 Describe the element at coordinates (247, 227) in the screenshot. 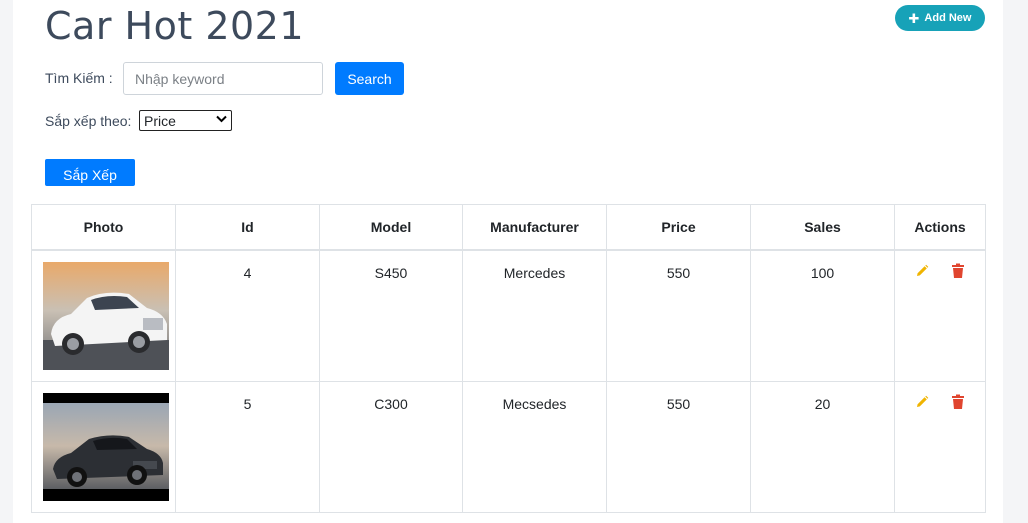

I see `column-header-id: Id` at that location.